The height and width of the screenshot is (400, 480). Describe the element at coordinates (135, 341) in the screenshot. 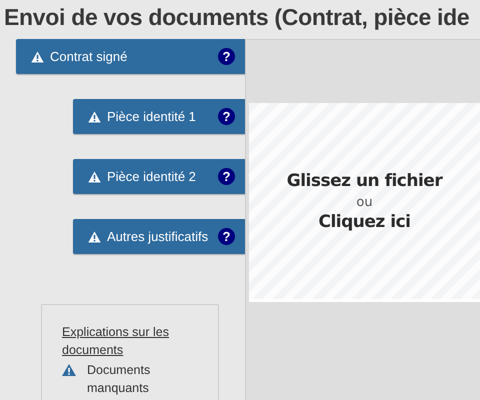

I see `explanations-link: Explications sur les documents` at that location.